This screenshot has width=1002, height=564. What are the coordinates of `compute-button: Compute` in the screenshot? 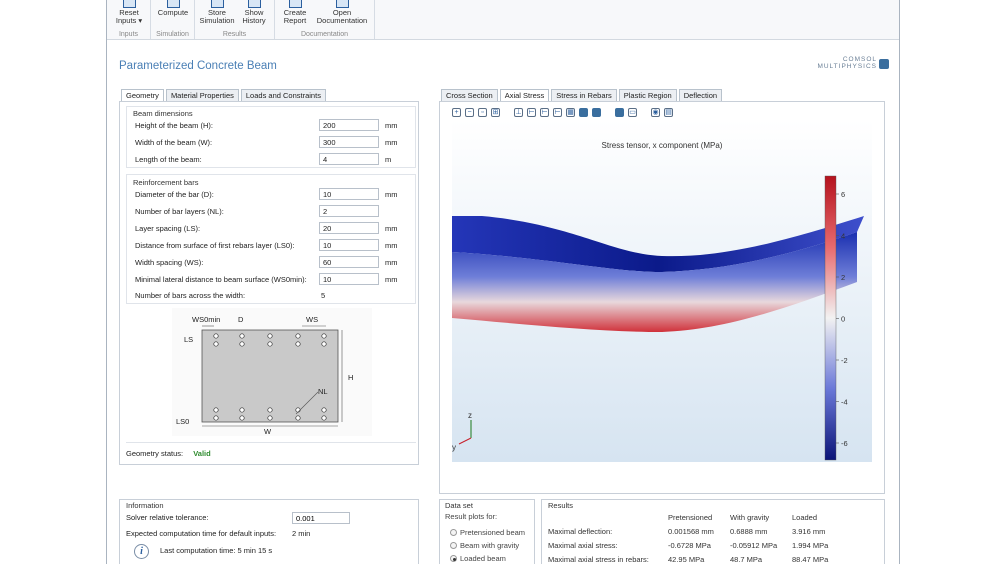 It's located at (173, 8).